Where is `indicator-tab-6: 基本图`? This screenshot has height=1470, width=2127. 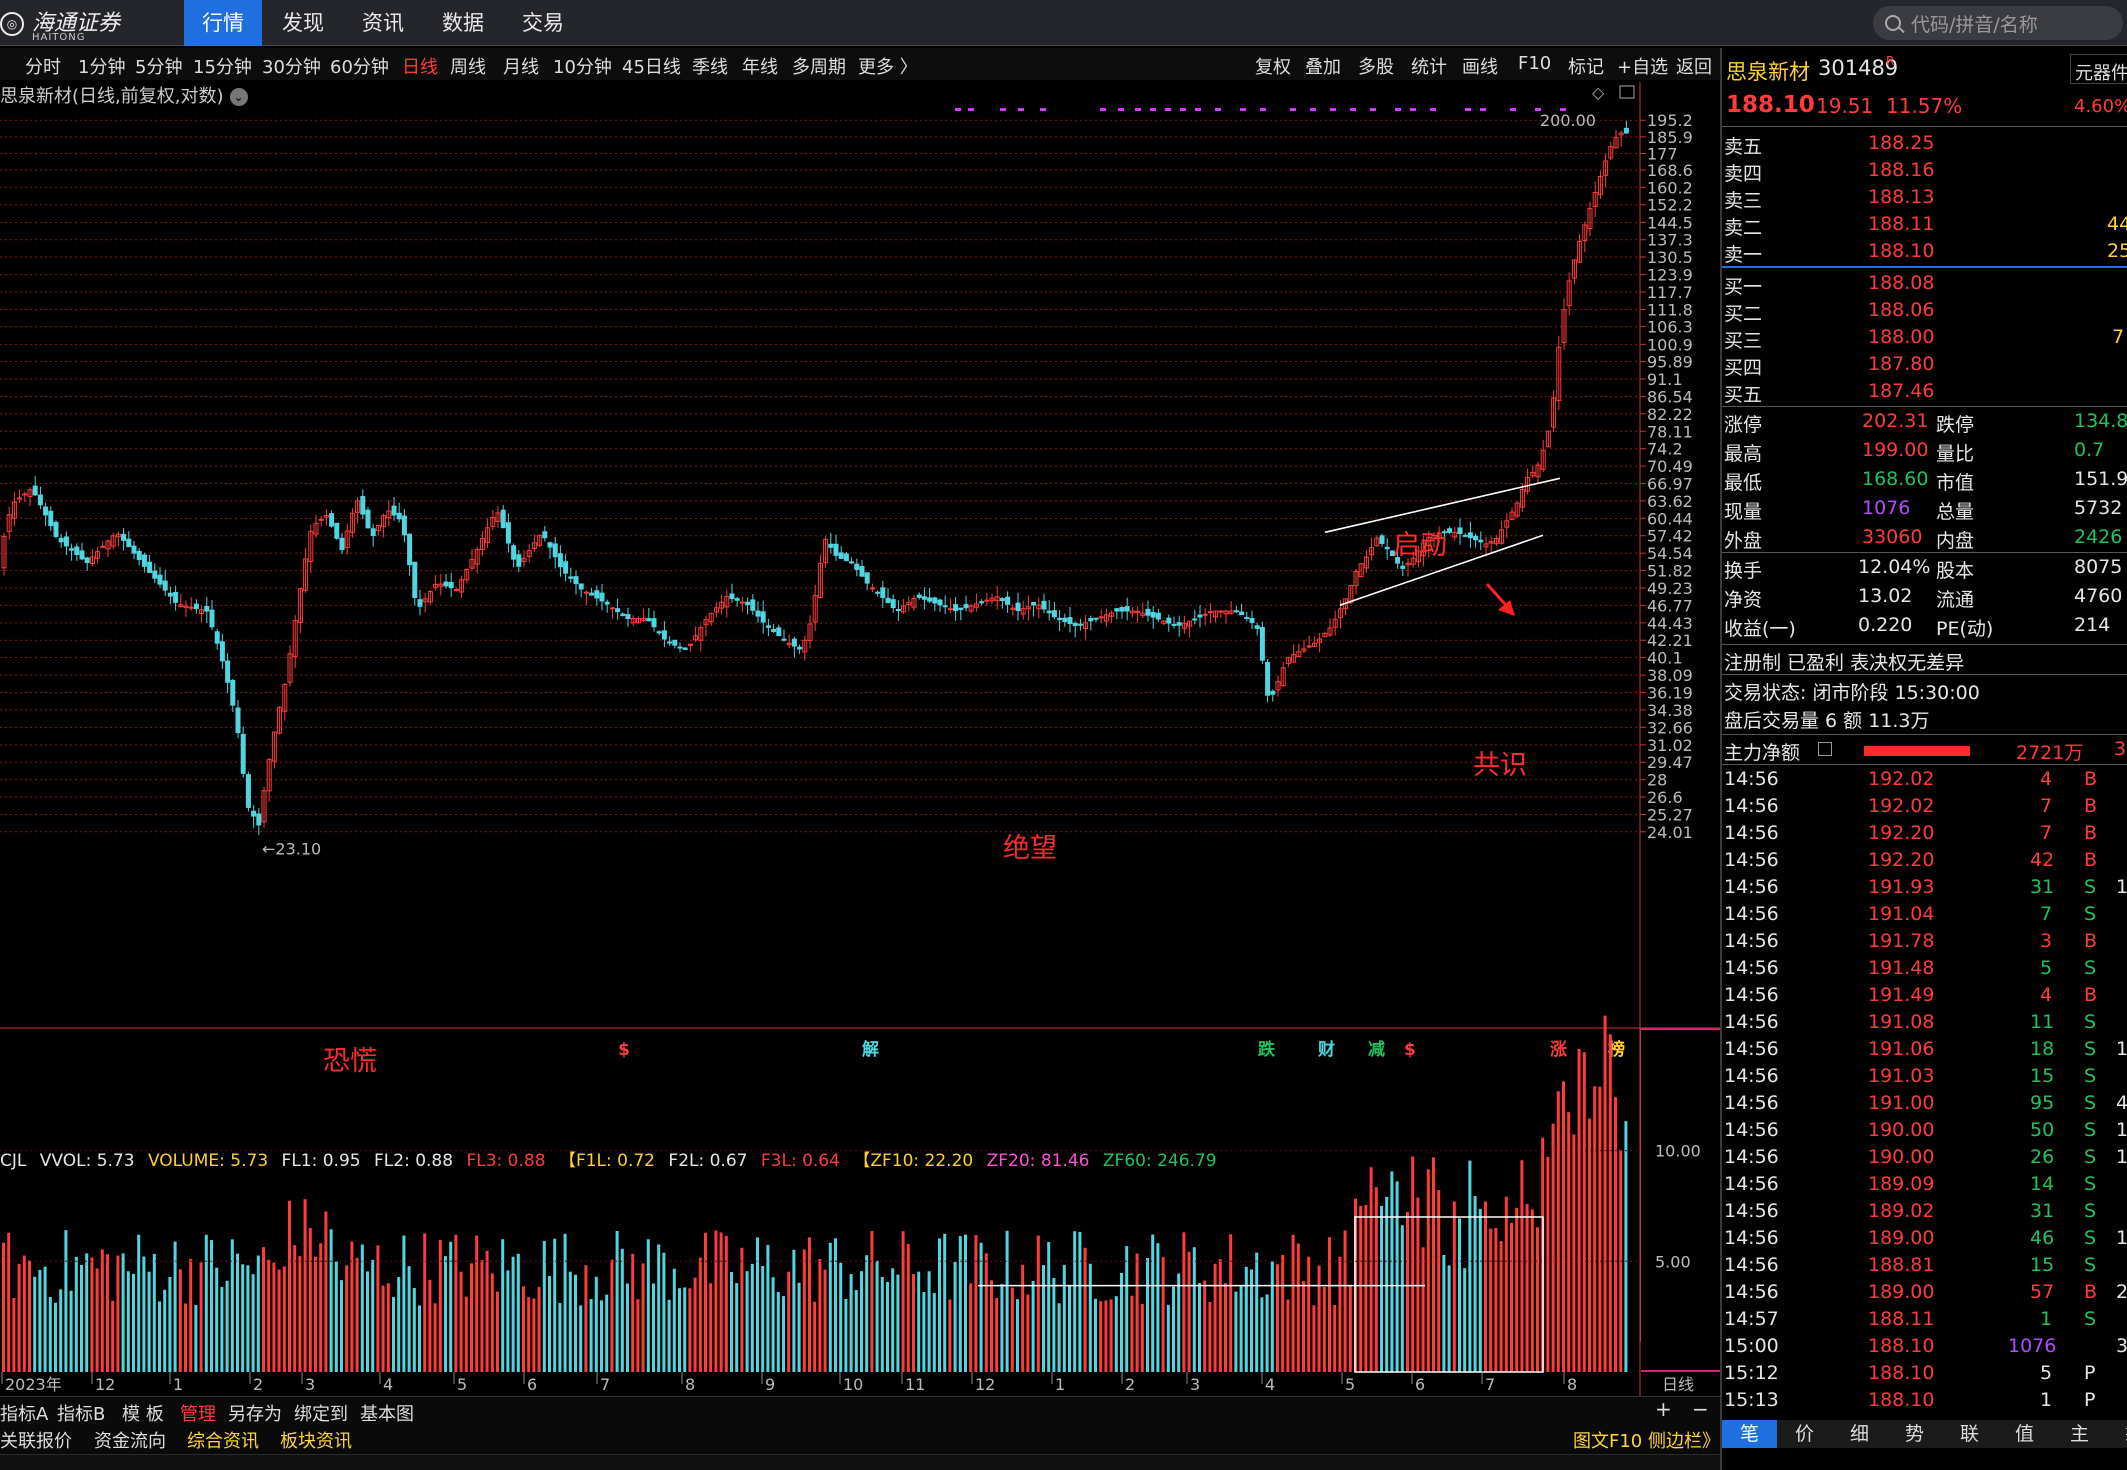
indicator-tab-6: 基本图 is located at coordinates (387, 1413).